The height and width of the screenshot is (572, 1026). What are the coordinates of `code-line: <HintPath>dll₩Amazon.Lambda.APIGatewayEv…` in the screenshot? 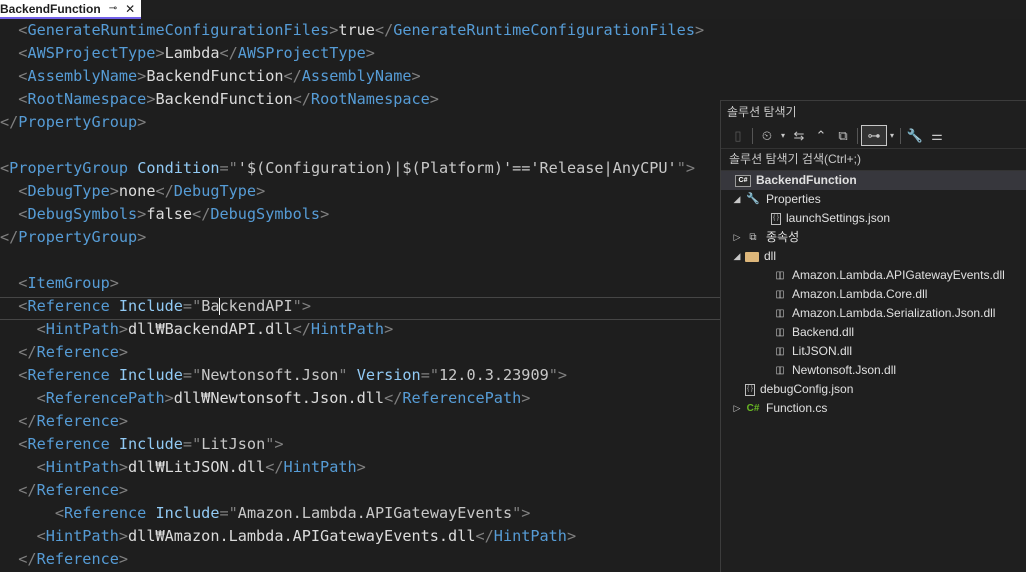 It's located at (288, 536).